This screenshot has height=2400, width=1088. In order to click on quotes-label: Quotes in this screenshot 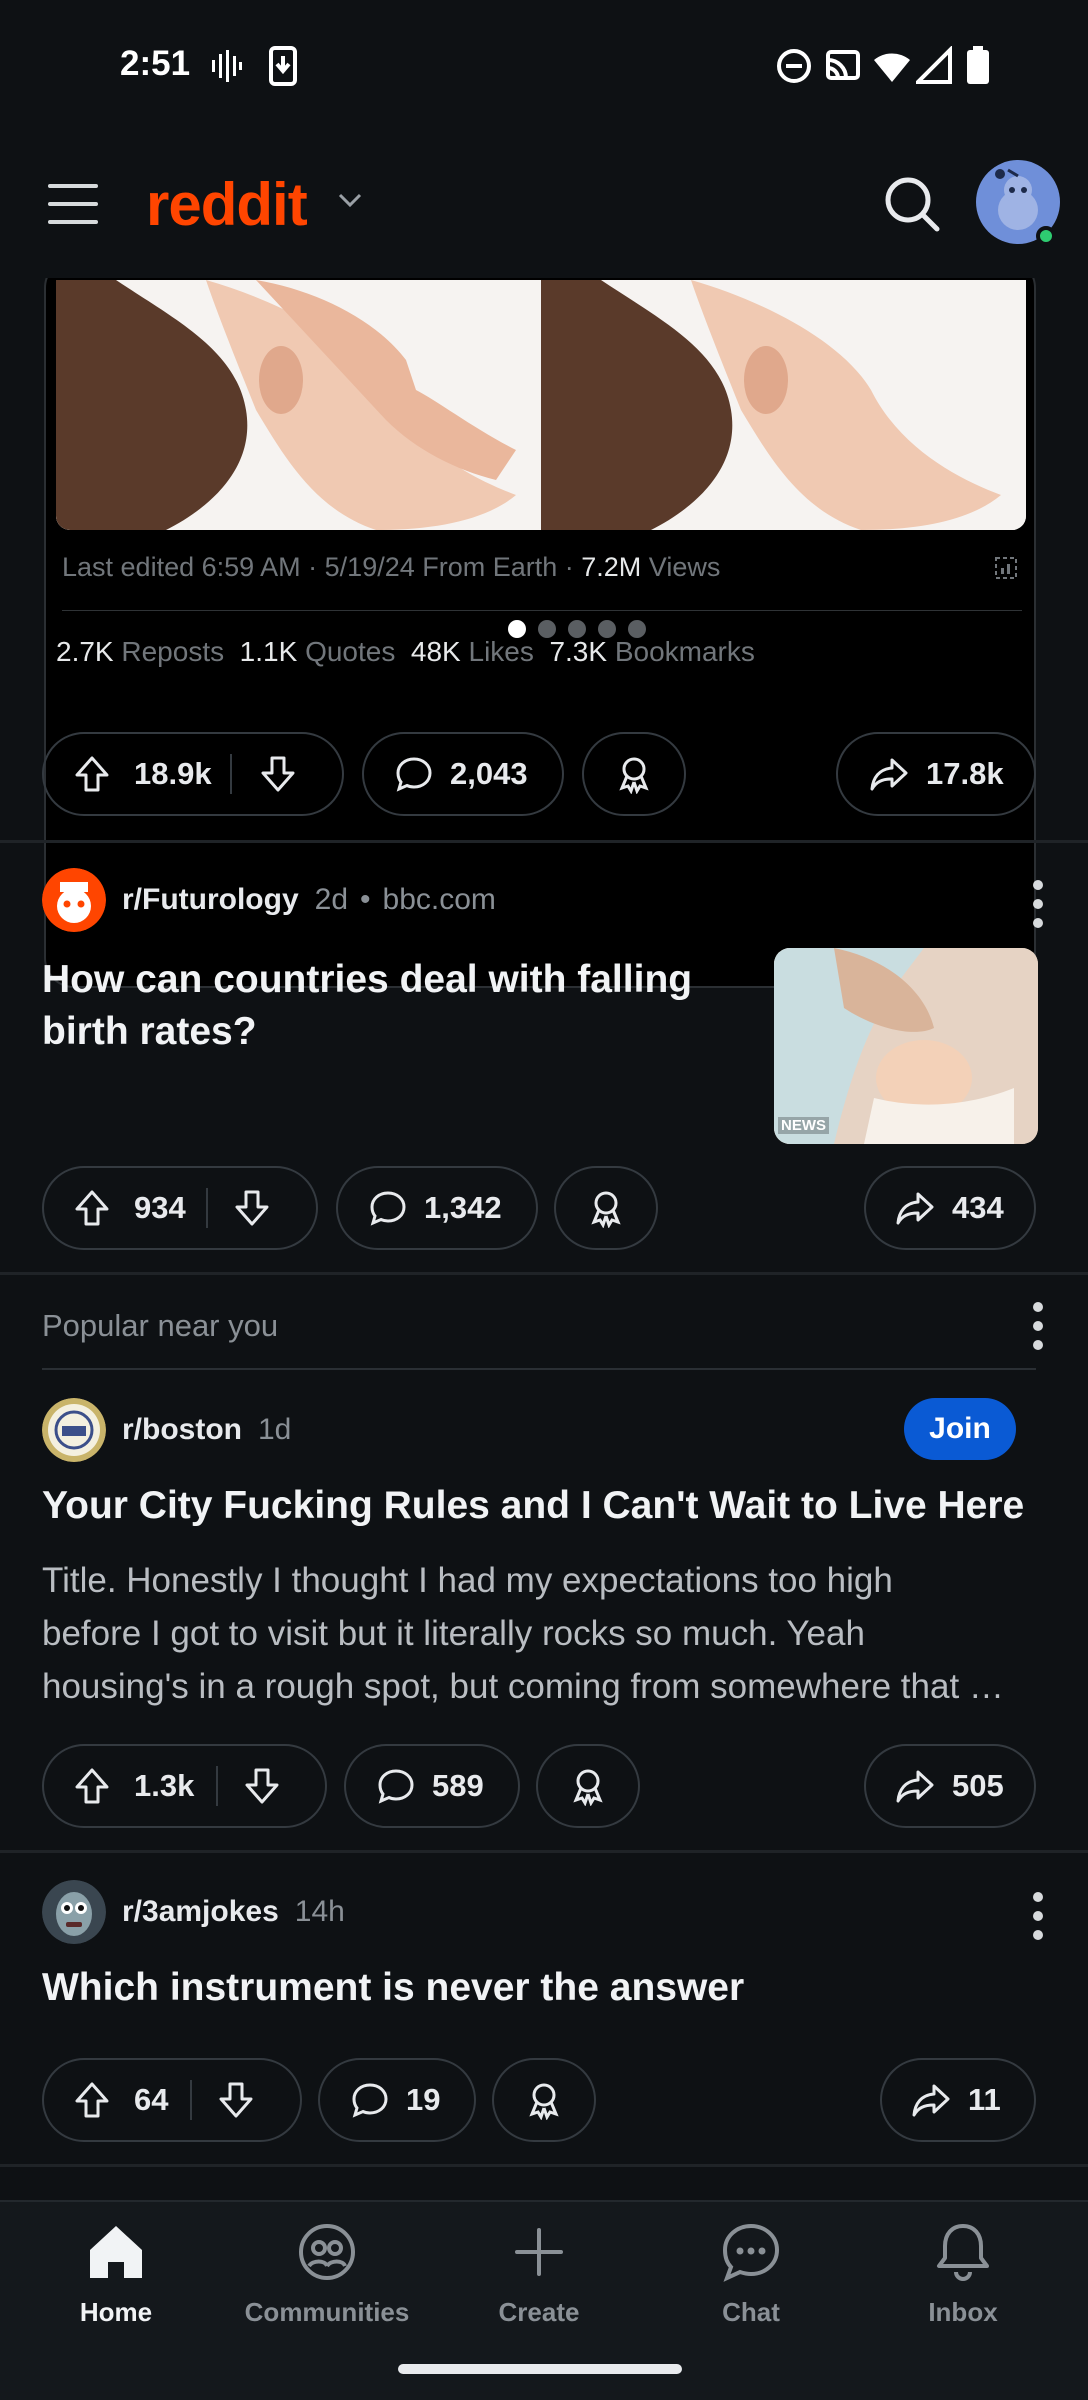, I will do `click(350, 651)`.